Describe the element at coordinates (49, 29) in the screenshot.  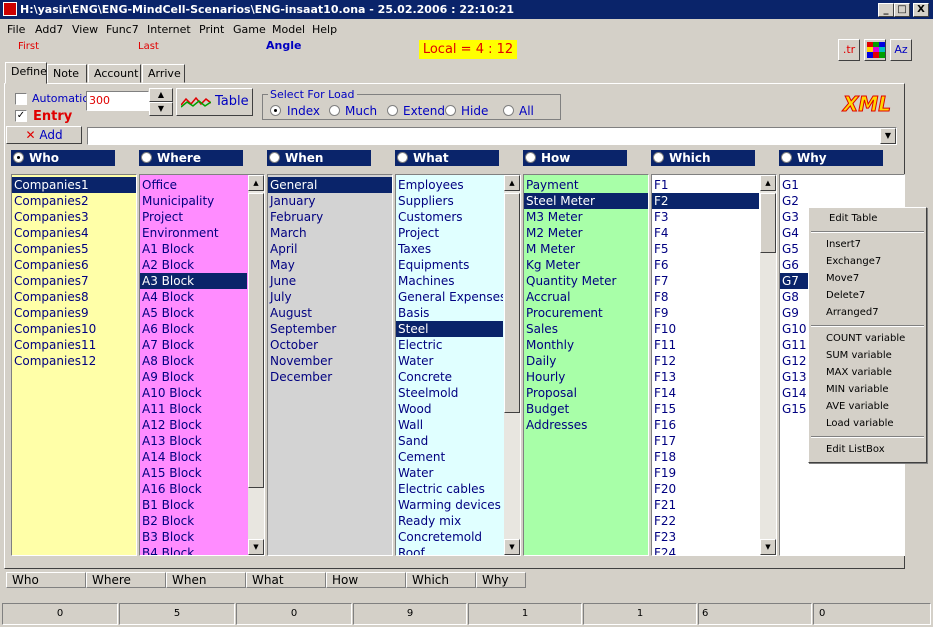
I see `menu-add7: Add7` at that location.